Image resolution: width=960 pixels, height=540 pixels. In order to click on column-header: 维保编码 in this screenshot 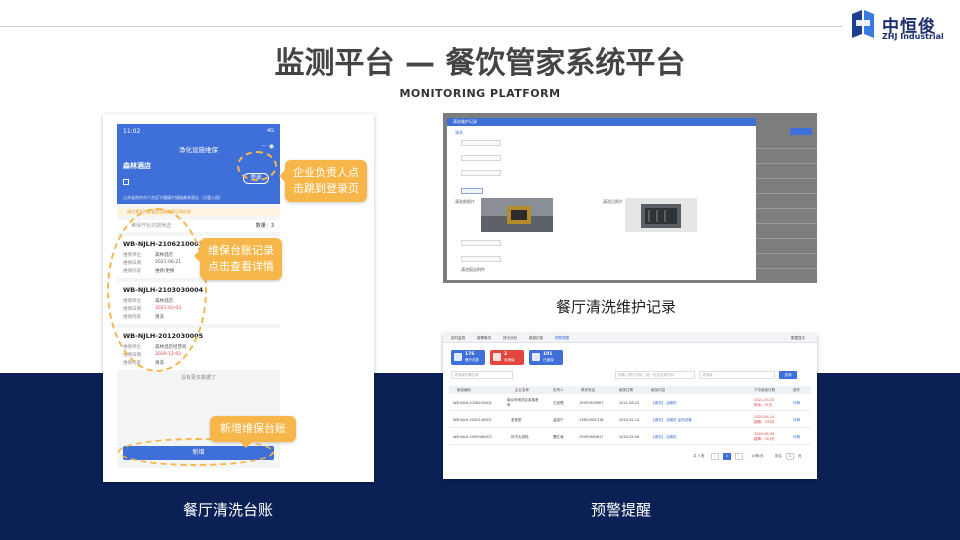, I will do `click(464, 390)`.